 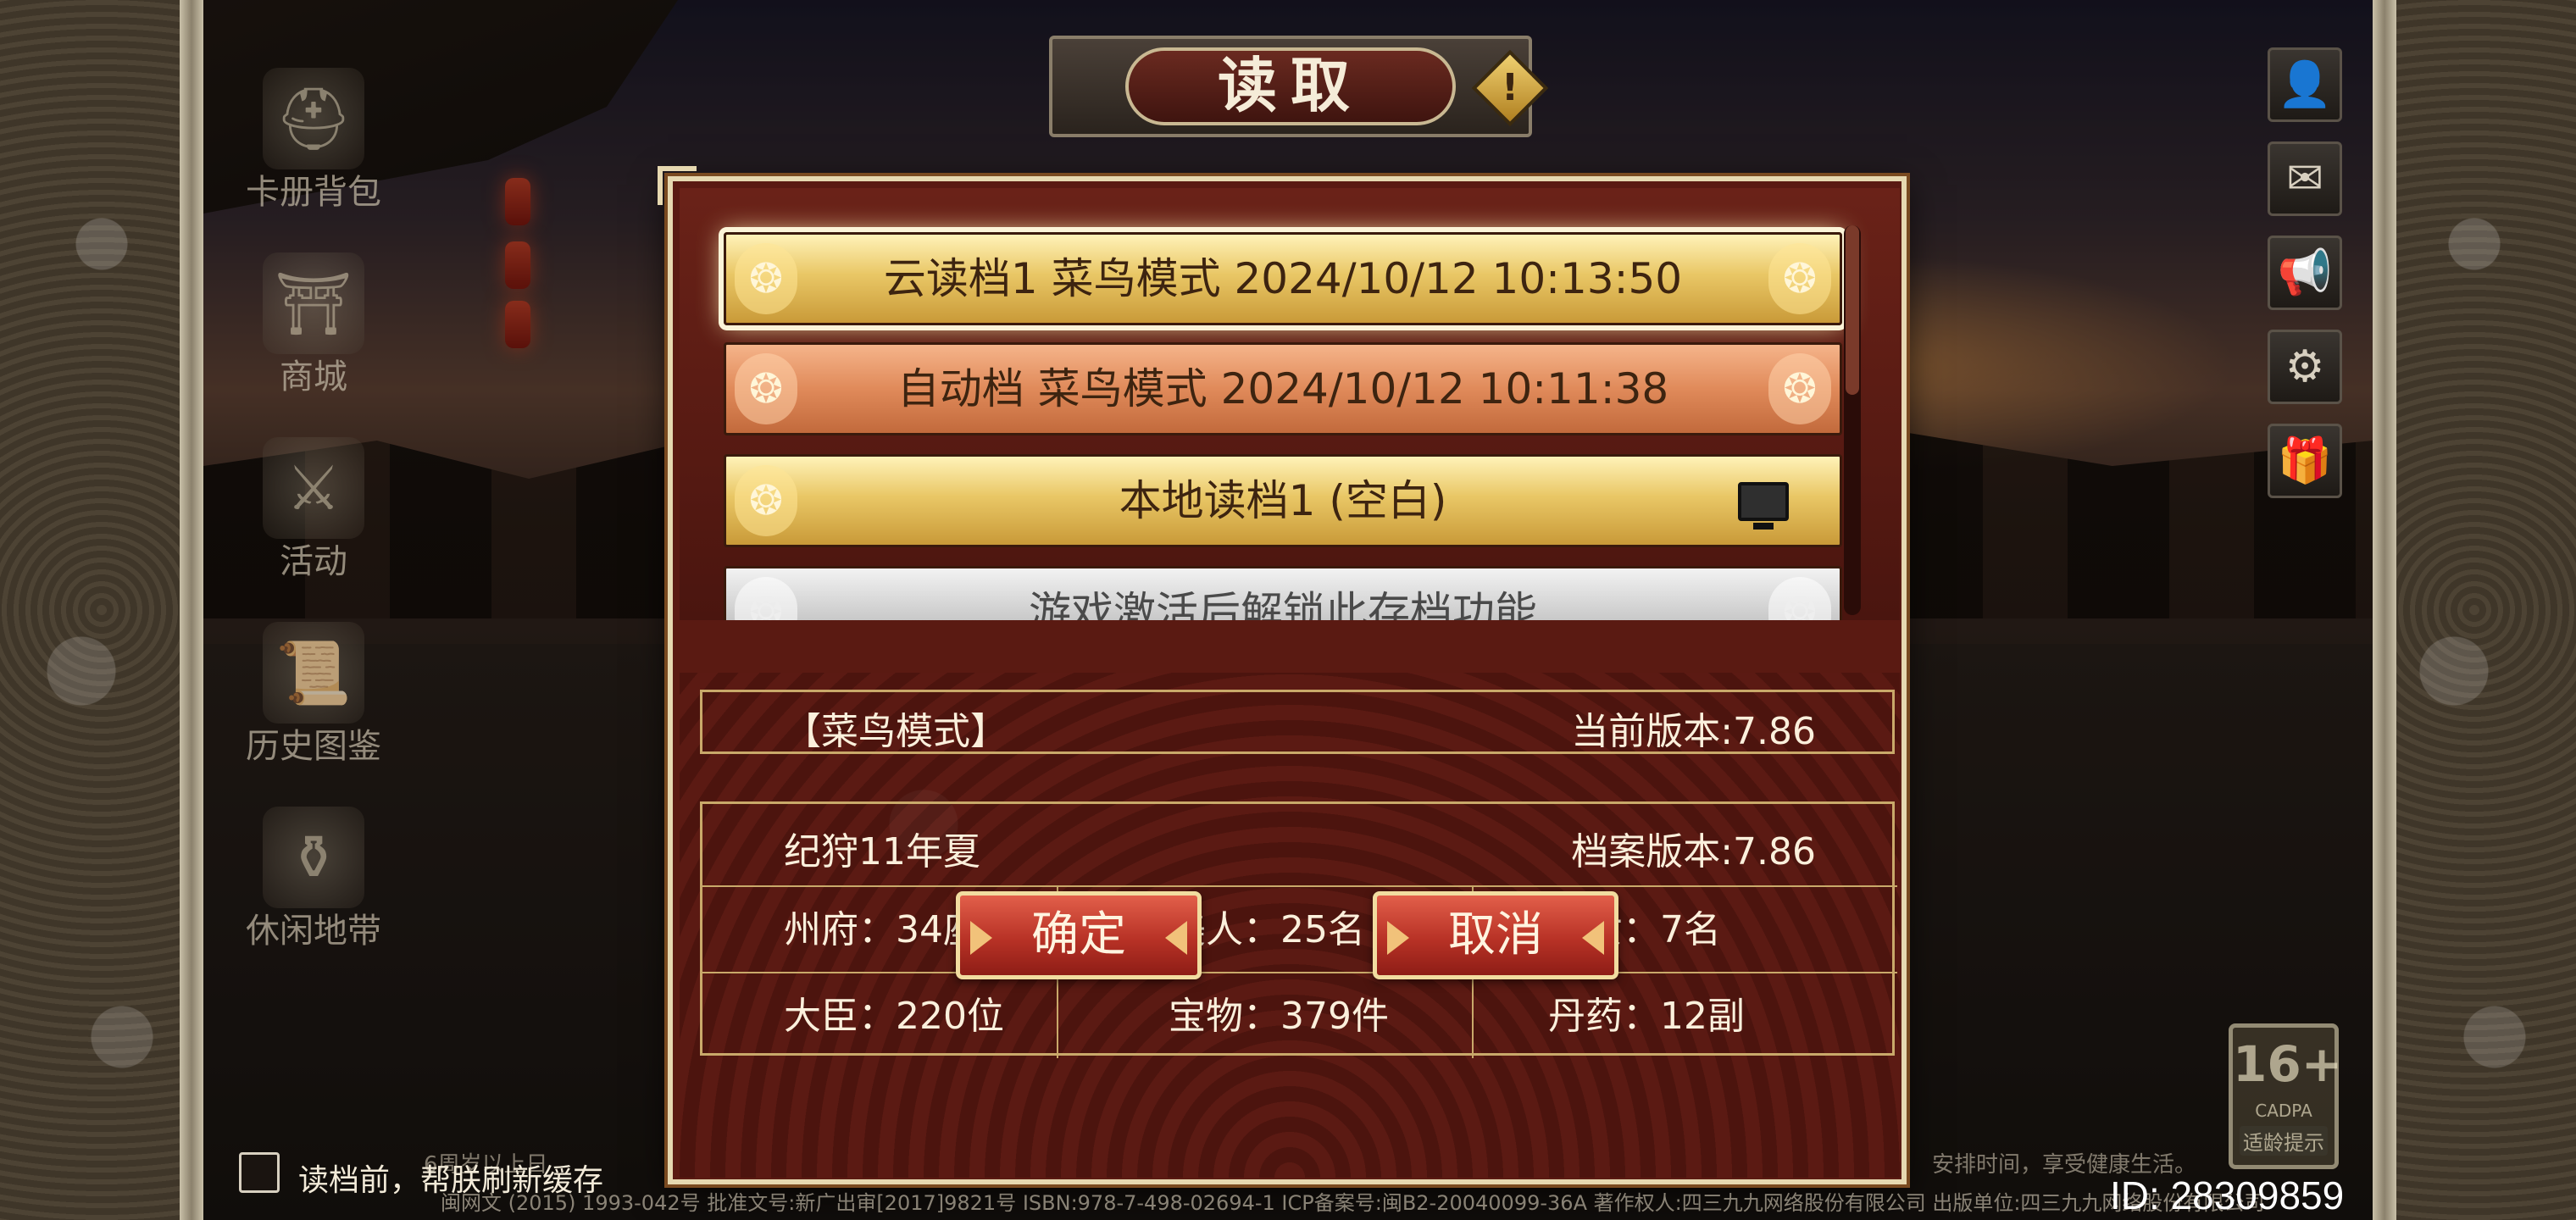 I want to click on settings-icon: ⚙, so click(x=2305, y=367).